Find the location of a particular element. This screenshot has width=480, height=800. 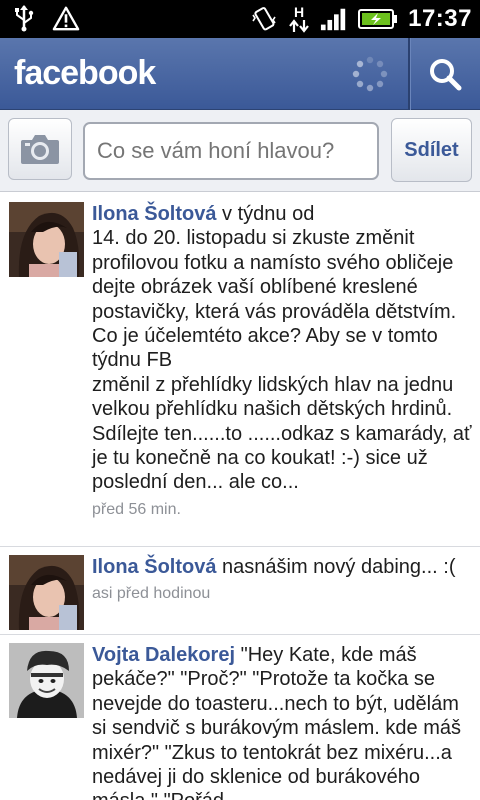

status-bar: H 17:37 is located at coordinates (240, 19).